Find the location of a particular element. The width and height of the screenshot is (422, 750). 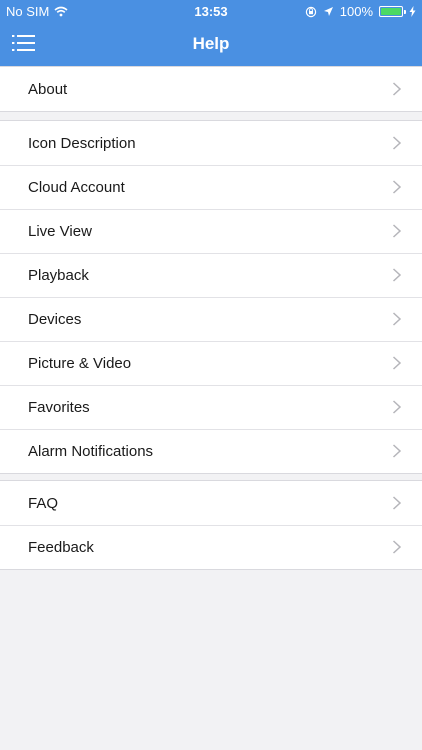

battery-level is located at coordinates (391, 11).